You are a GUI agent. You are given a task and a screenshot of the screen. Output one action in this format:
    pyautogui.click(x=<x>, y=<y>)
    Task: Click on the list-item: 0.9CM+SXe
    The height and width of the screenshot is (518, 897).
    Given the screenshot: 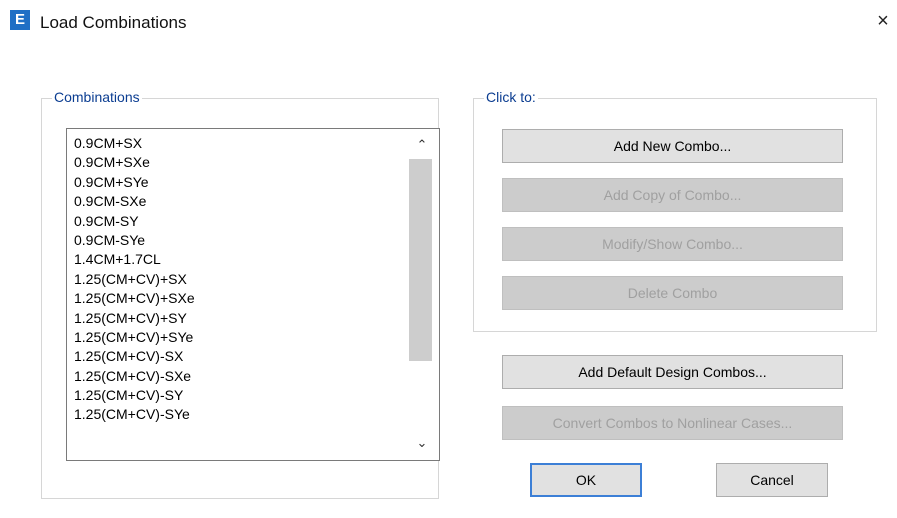 What is the action you would take?
    pyautogui.click(x=134, y=162)
    